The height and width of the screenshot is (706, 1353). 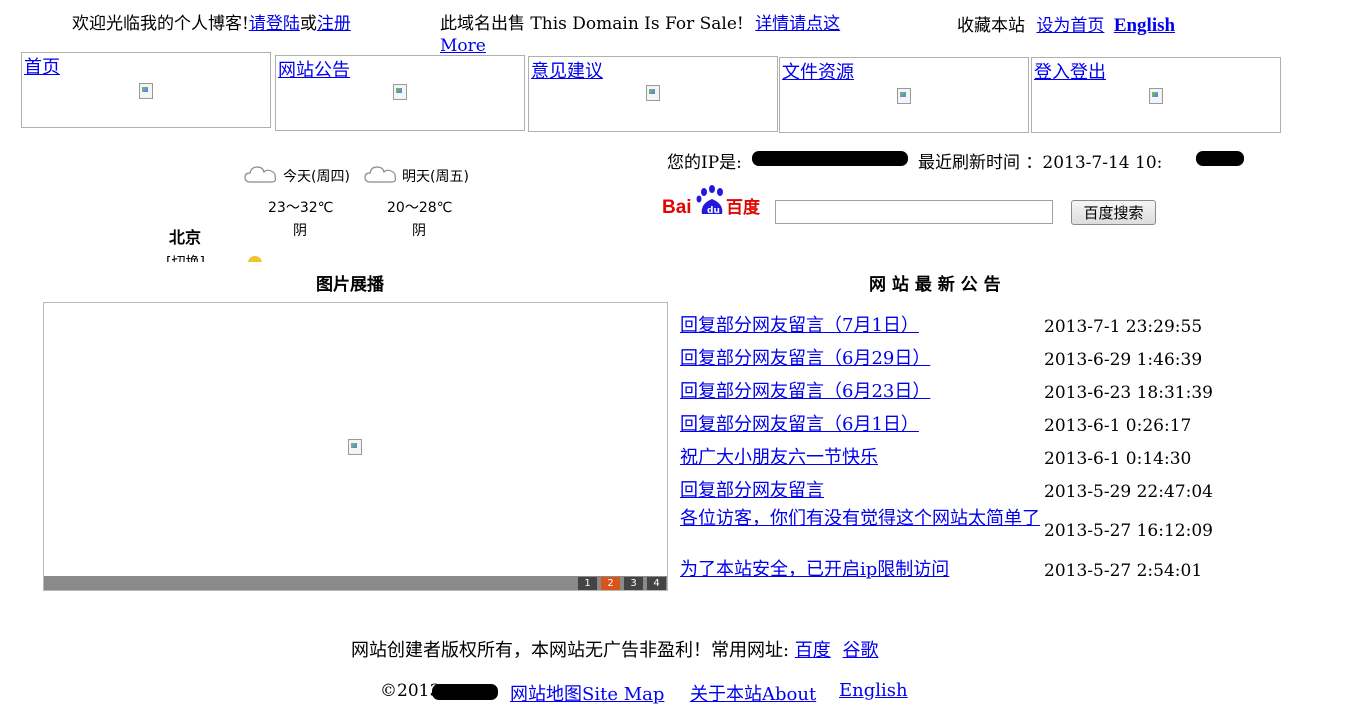 What do you see at coordinates (861, 359) in the screenshot?
I see `notice-link: 回复部分网友留言（6月29日）` at bounding box center [861, 359].